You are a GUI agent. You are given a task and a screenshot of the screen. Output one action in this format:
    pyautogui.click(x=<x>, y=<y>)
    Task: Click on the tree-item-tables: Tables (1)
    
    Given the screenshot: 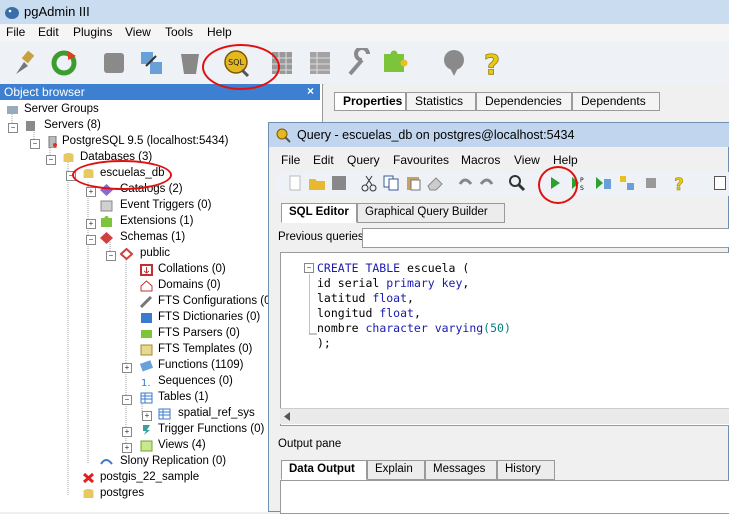 What is the action you would take?
    pyautogui.click(x=183, y=397)
    